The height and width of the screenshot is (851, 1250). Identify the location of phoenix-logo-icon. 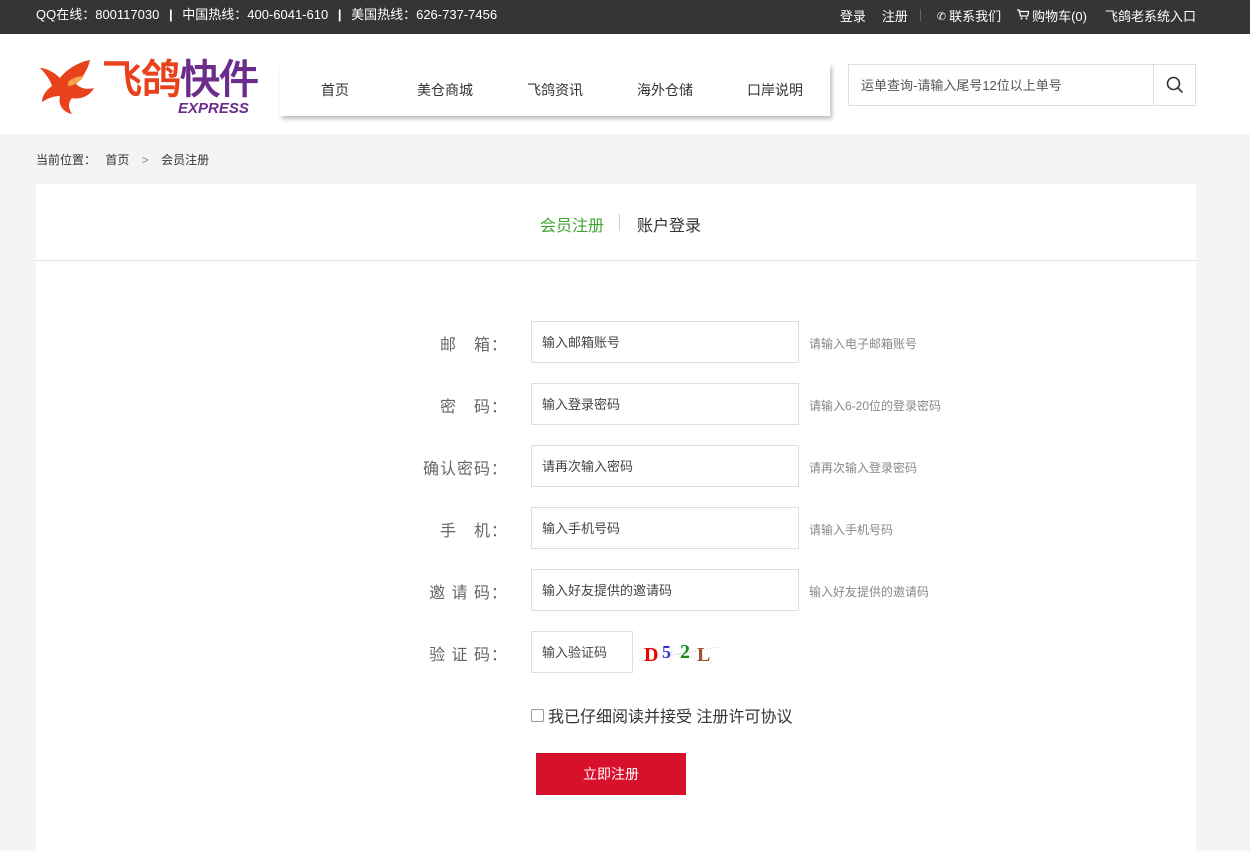
(67, 87).